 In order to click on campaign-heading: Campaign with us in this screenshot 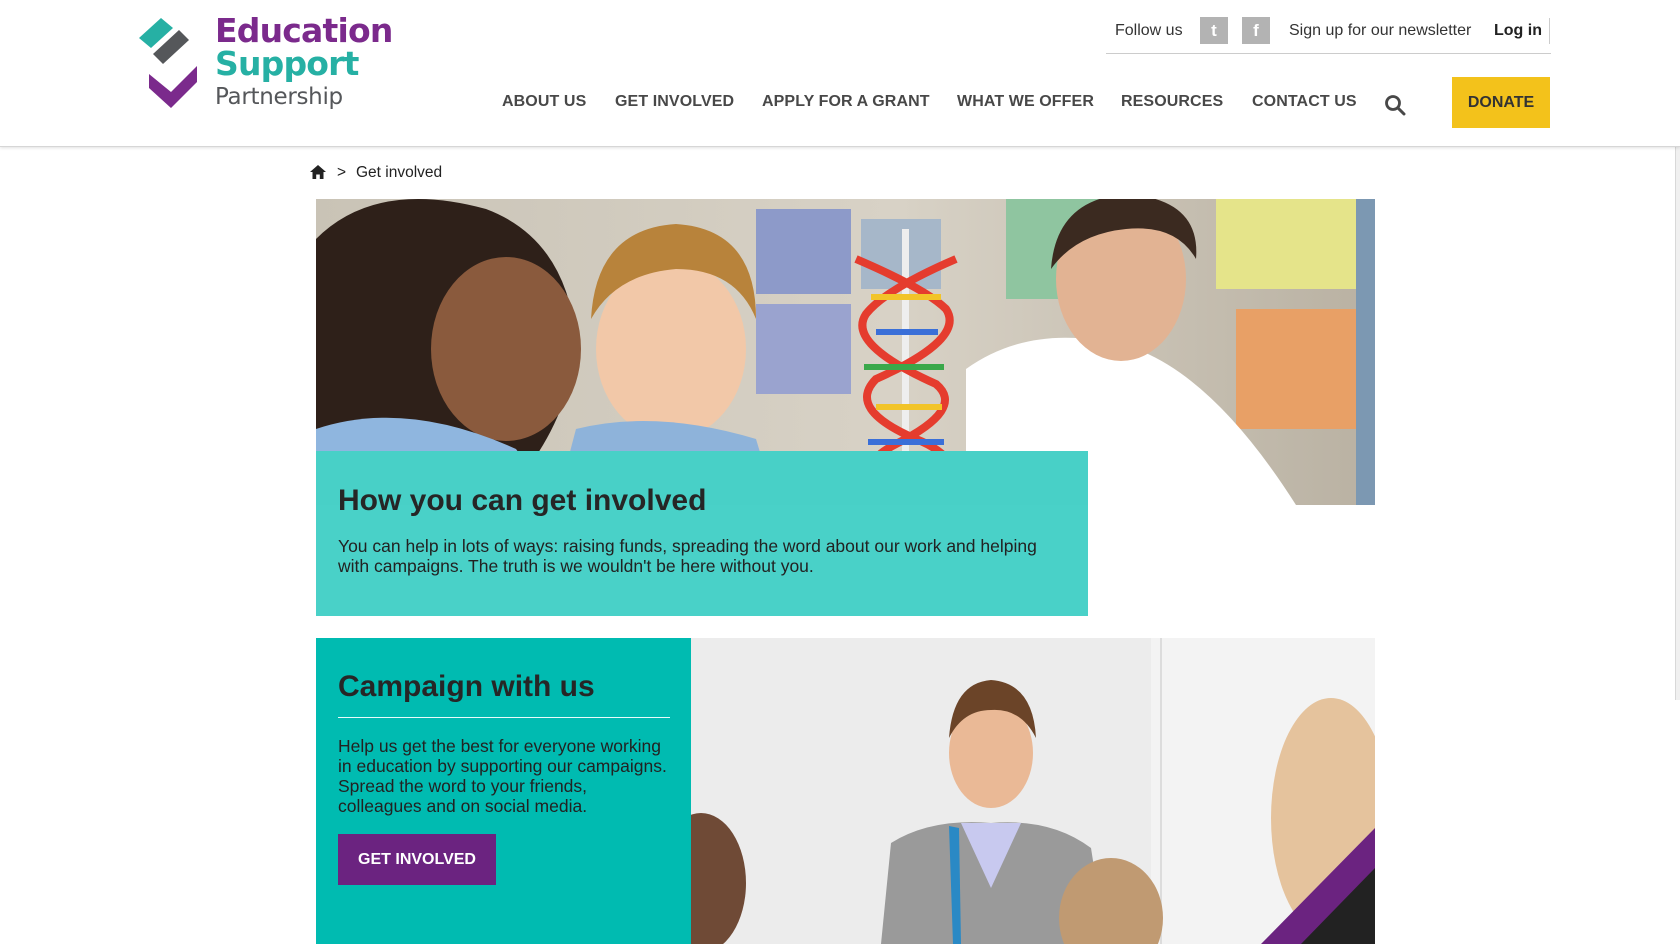, I will do `click(466, 686)`.